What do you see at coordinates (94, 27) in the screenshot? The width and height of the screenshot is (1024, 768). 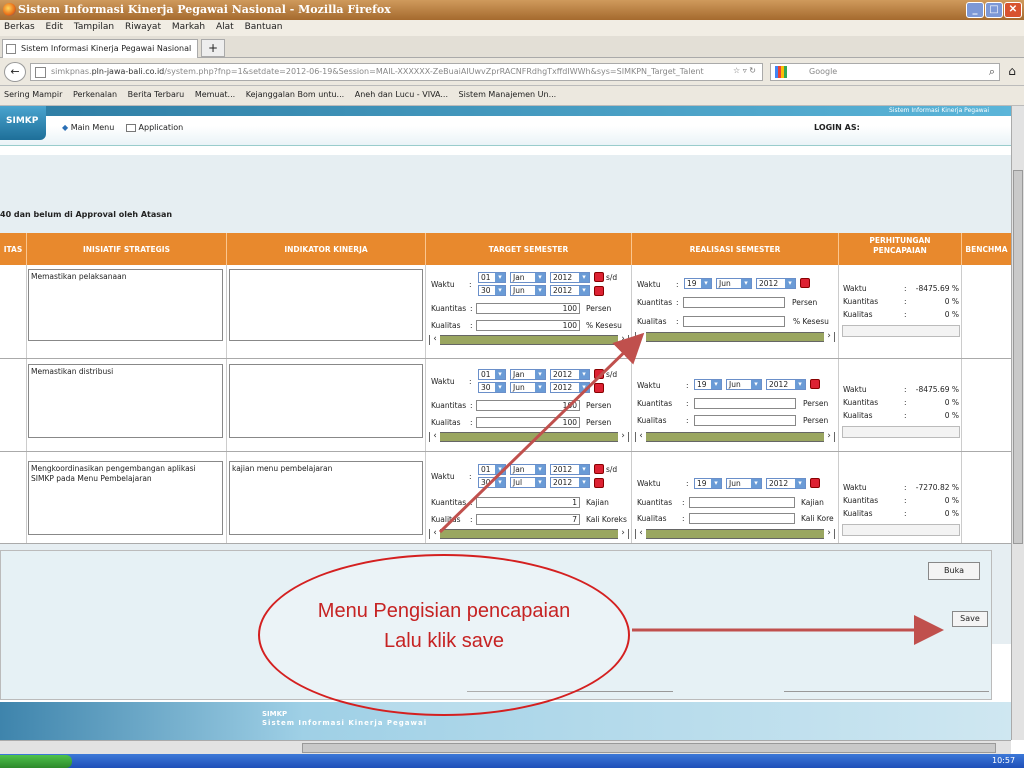 I see `menu-tampilan: Tampilan` at bounding box center [94, 27].